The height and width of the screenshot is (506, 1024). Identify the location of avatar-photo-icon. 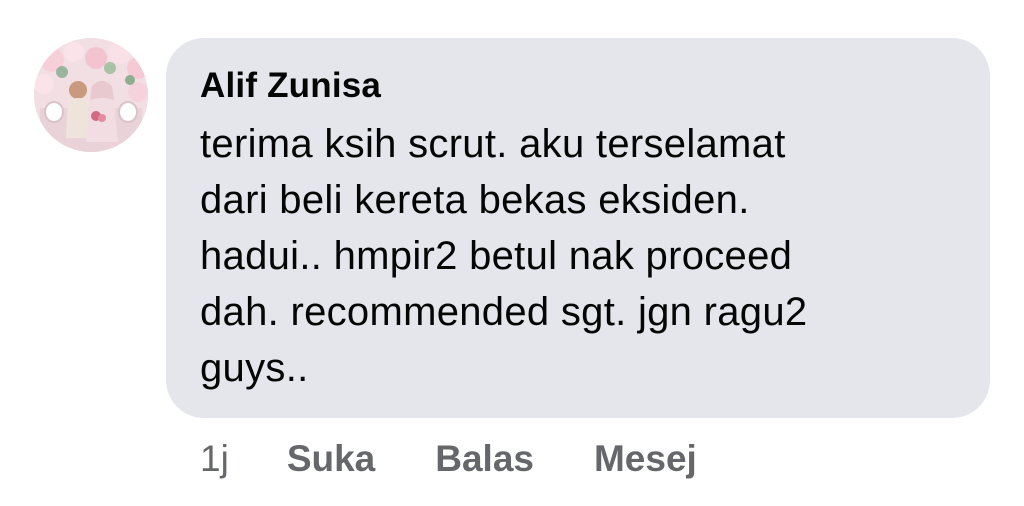
(91, 95).